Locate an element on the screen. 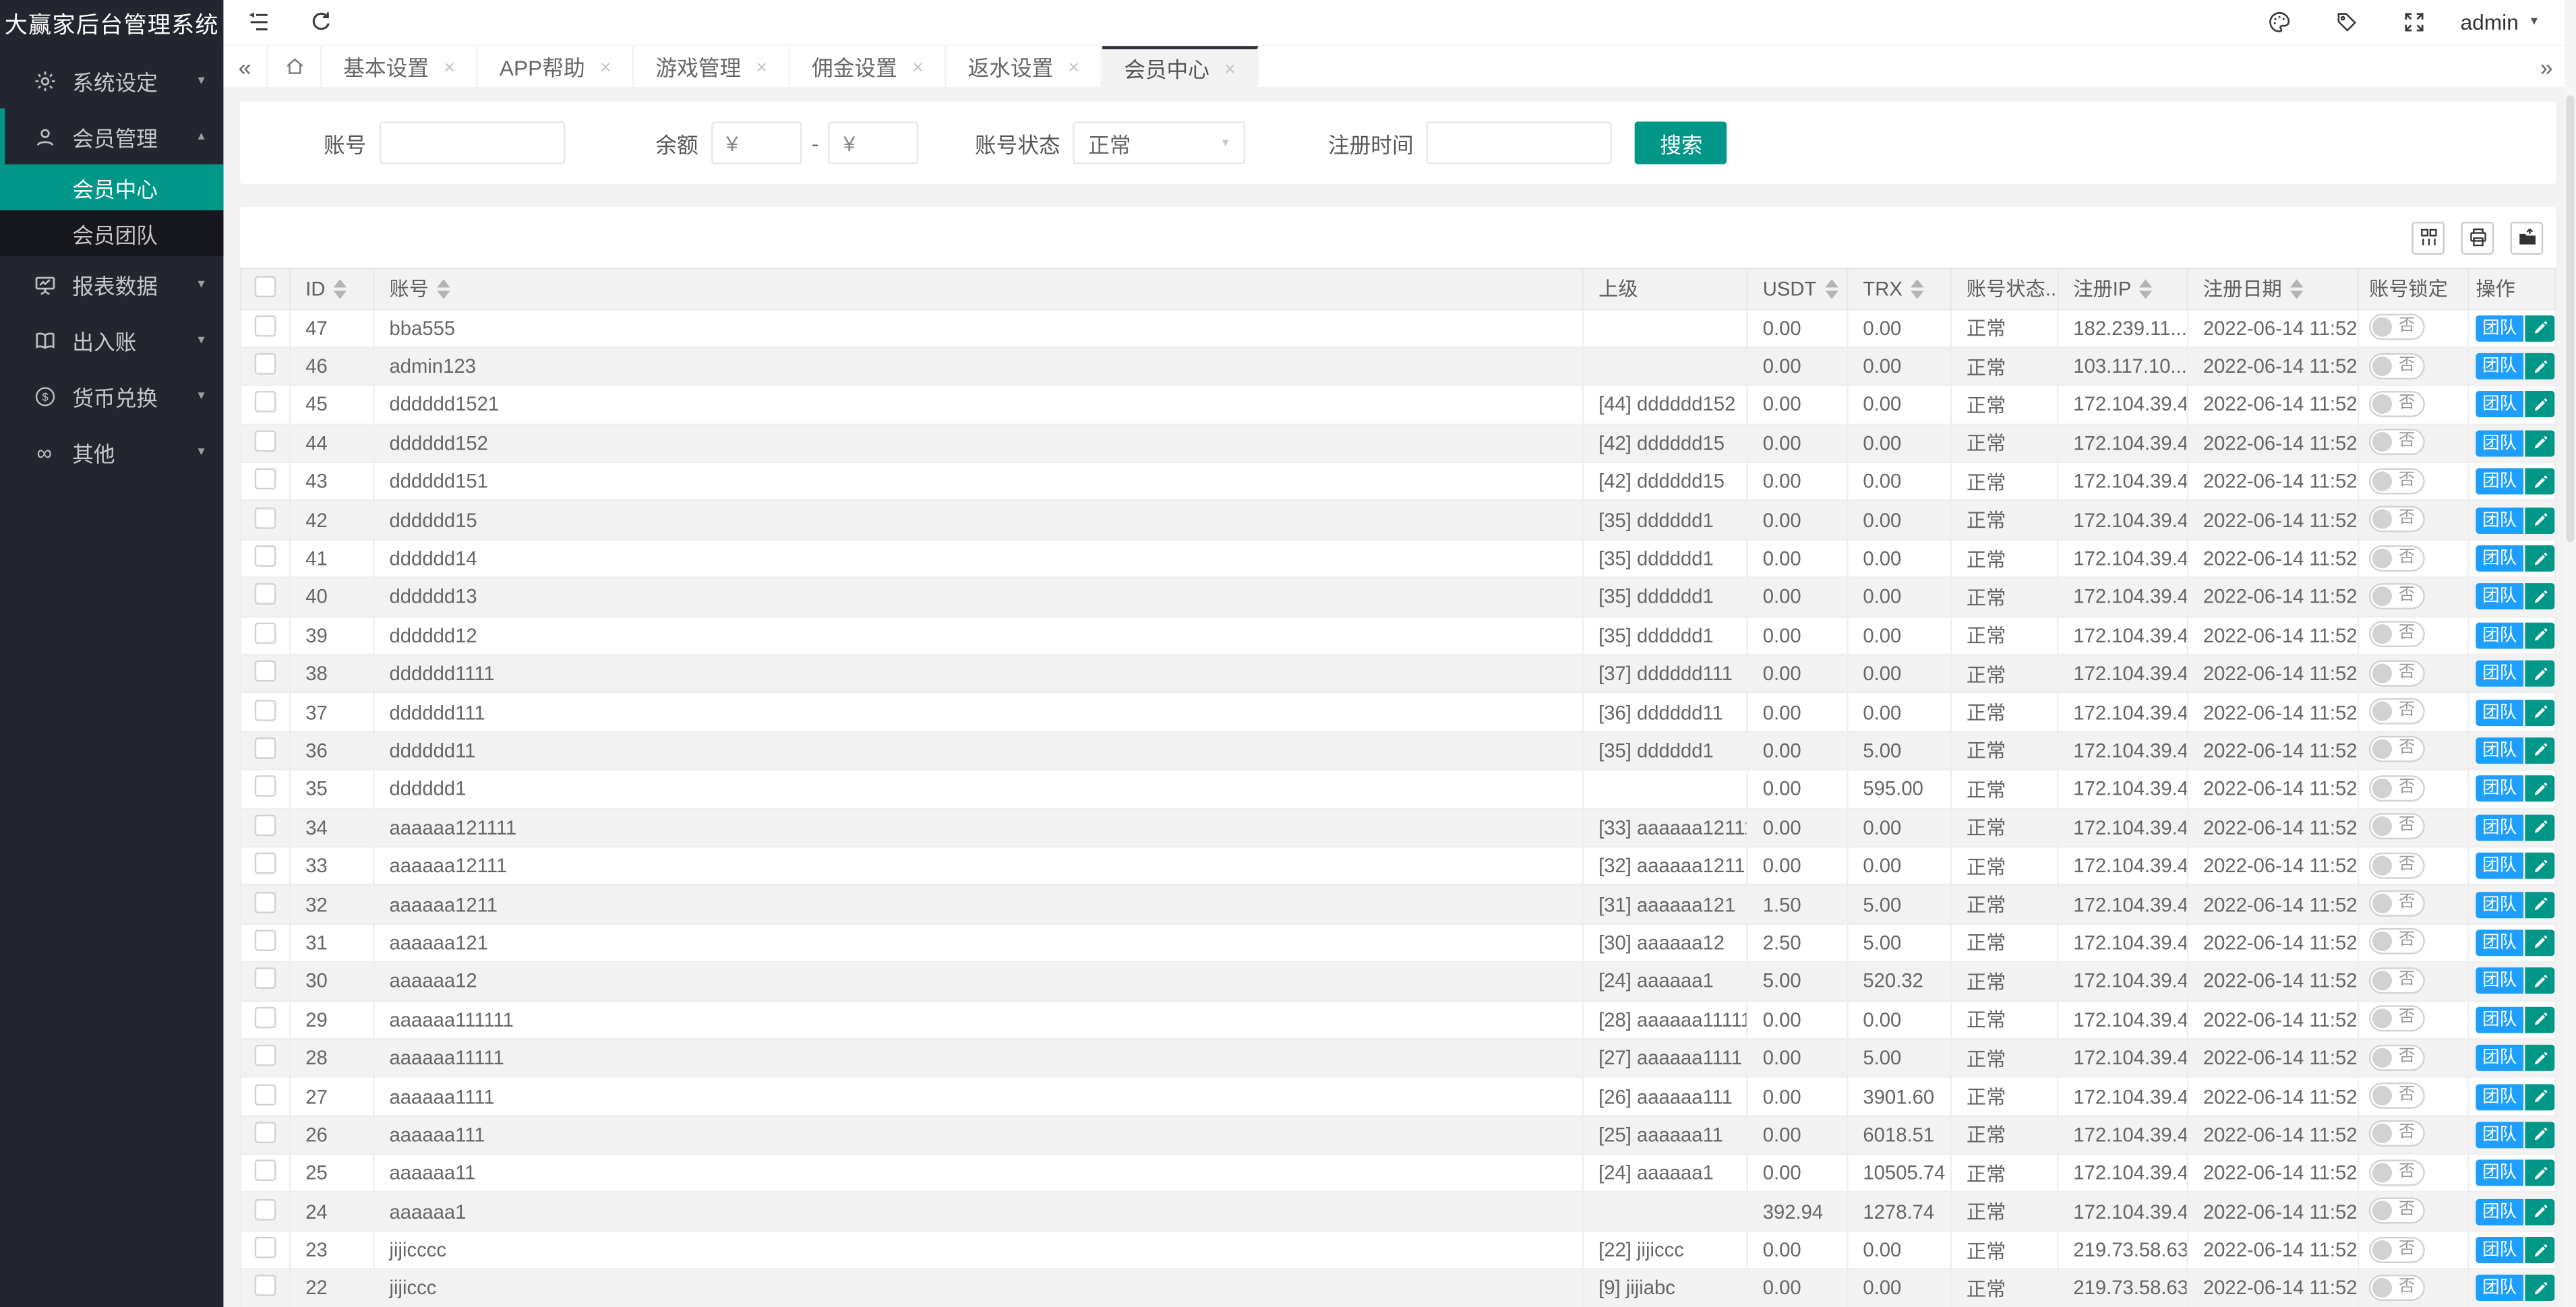 The image size is (2576, 1307). tab-app-help: APP帮助 × is located at coordinates (556, 67).